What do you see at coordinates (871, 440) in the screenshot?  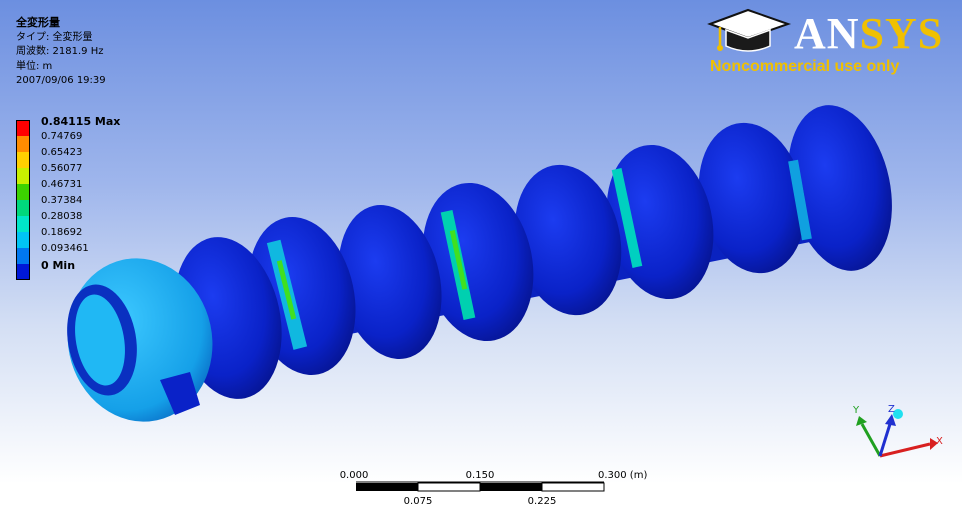 I see `y-axis-arrow` at bounding box center [871, 440].